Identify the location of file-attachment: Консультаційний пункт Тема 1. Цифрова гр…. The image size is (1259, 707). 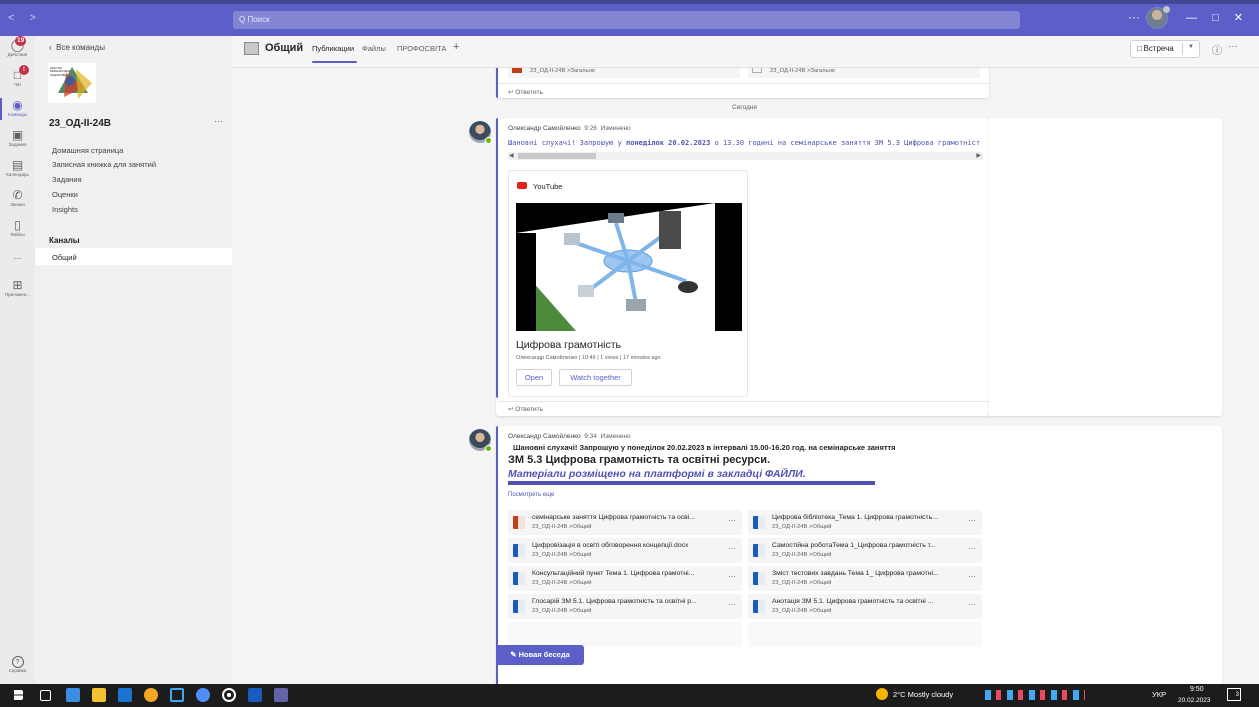
(625, 578).